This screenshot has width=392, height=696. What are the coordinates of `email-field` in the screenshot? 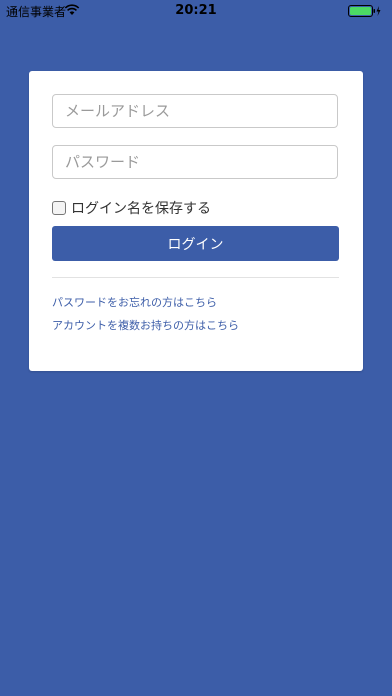 It's located at (195, 111).